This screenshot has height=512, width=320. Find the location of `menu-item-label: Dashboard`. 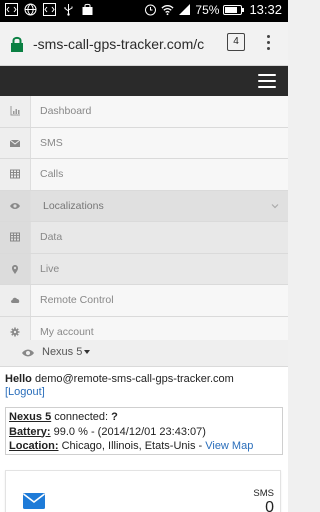

menu-item-label: Dashboard is located at coordinates (66, 111).